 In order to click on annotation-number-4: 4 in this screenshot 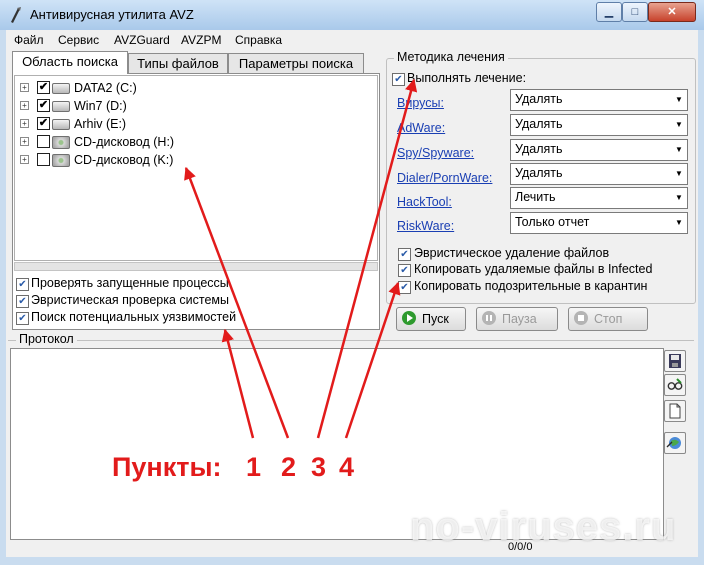, I will do `click(347, 467)`.